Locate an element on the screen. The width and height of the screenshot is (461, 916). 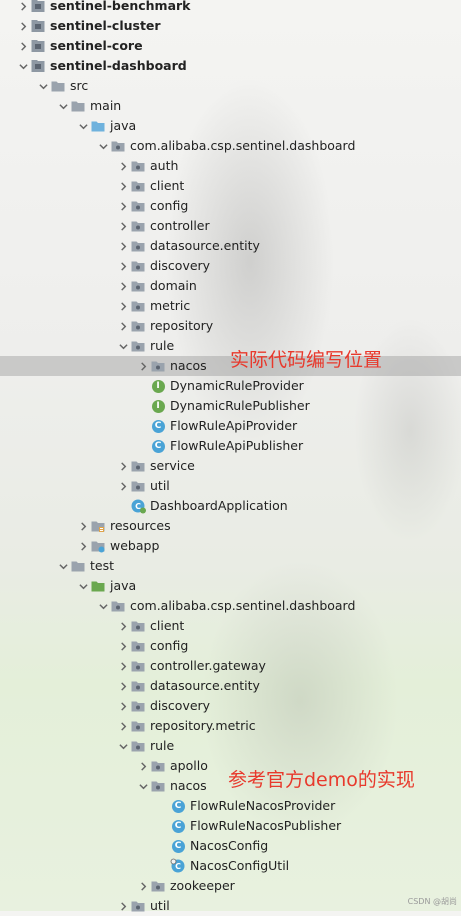
tree-node-controller: controller is located at coordinates (230, 226).